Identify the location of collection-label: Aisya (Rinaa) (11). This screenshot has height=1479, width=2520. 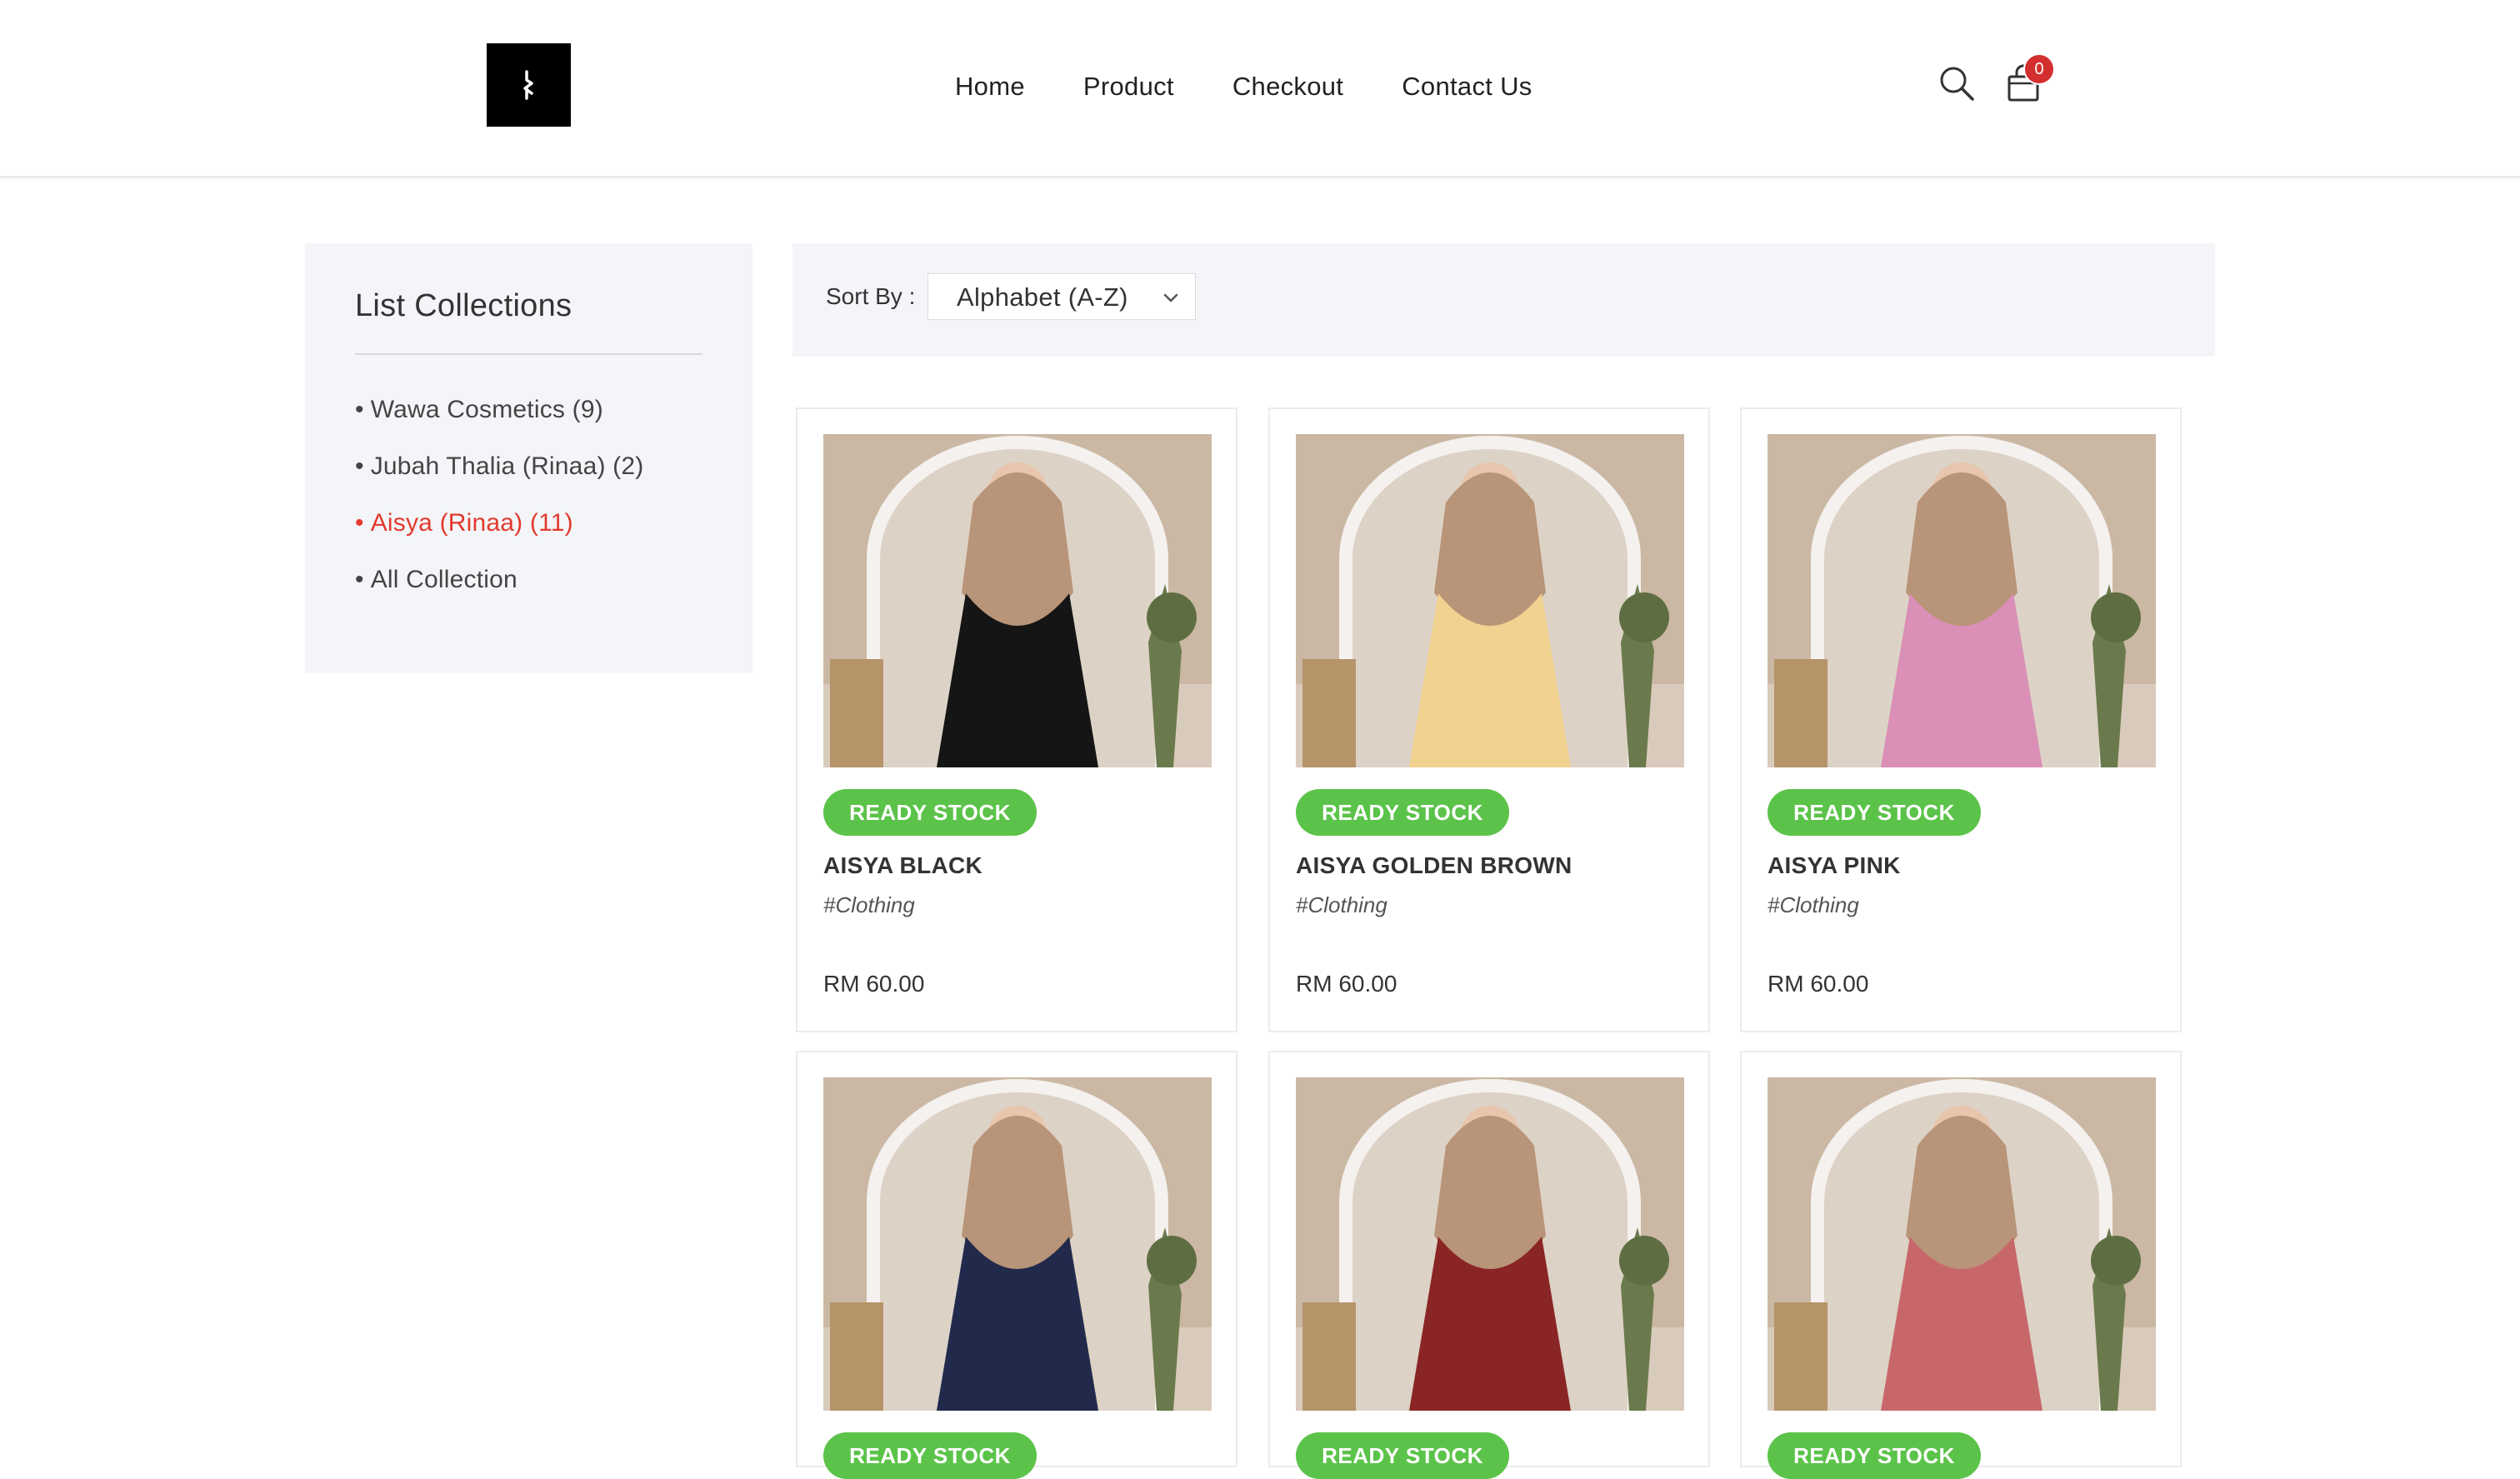
(471, 523).